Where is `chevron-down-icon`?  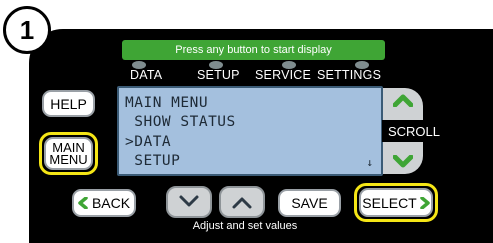 chevron-down-icon is located at coordinates (189, 201).